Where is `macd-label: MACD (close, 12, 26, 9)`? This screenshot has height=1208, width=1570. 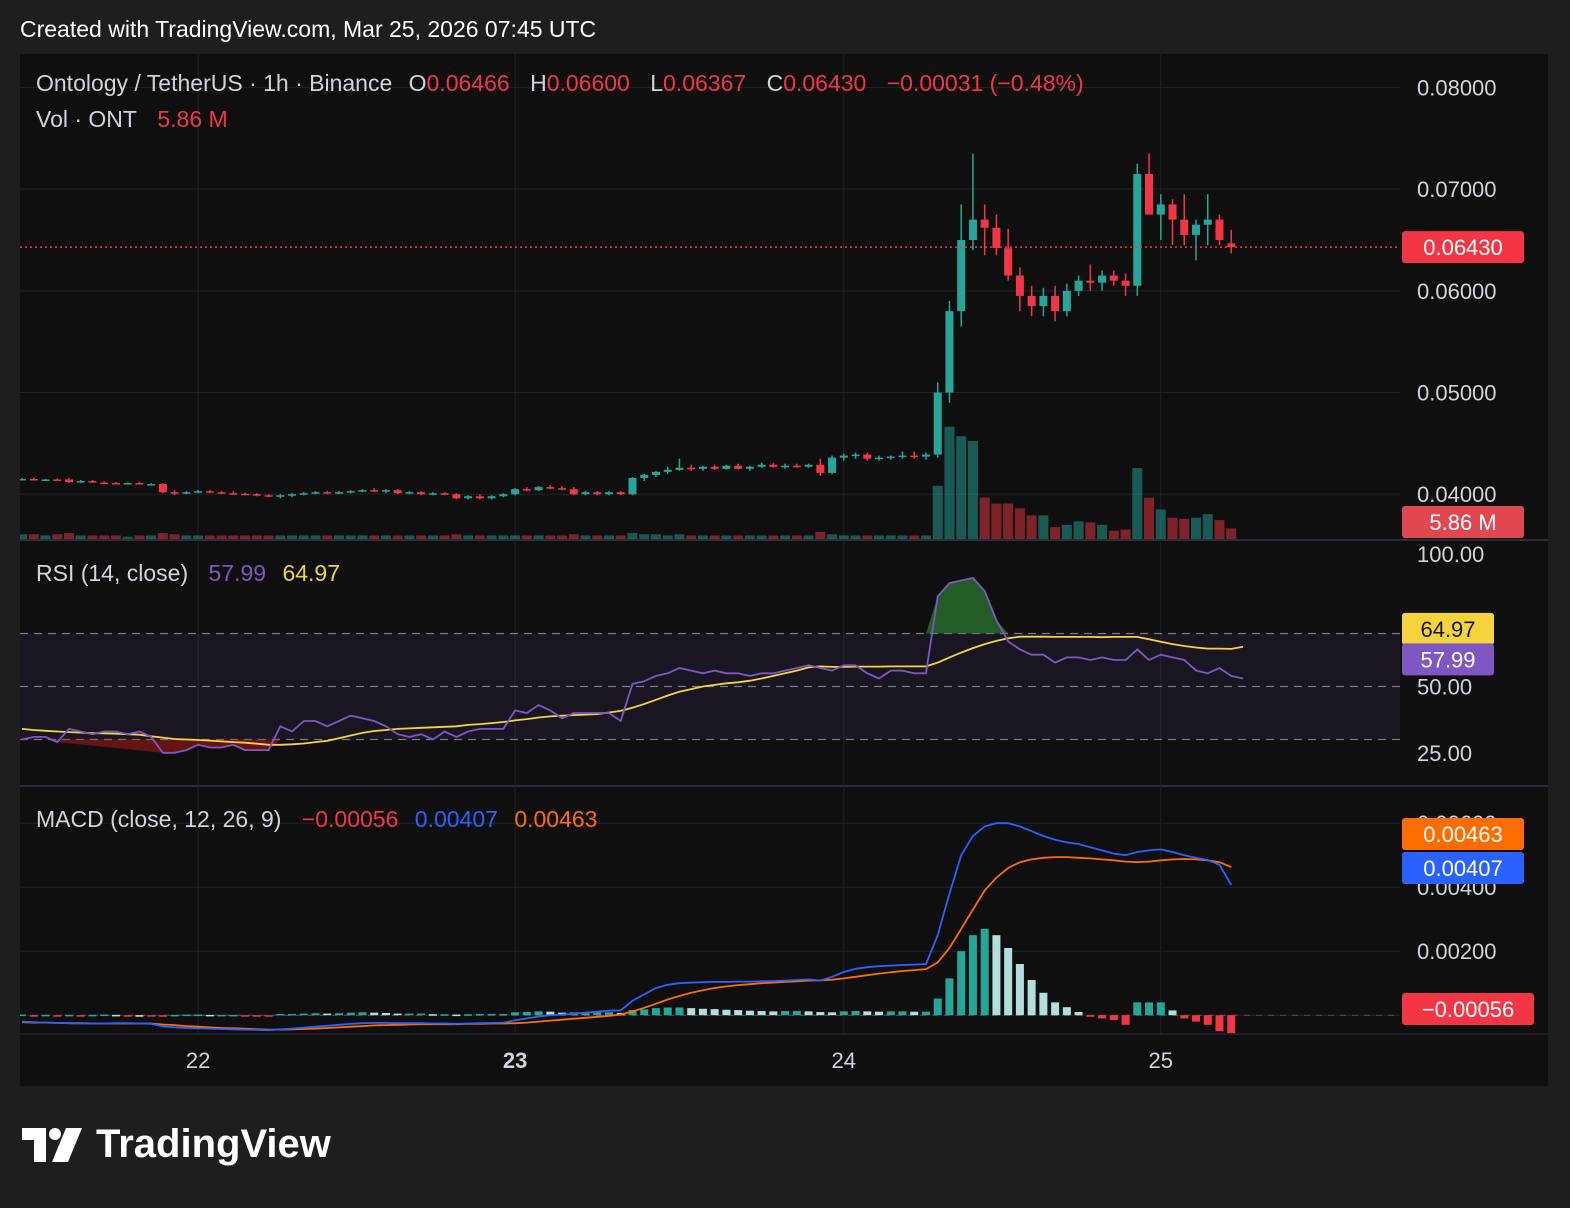
macd-label: MACD (close, 12, 26, 9) is located at coordinates (158, 819).